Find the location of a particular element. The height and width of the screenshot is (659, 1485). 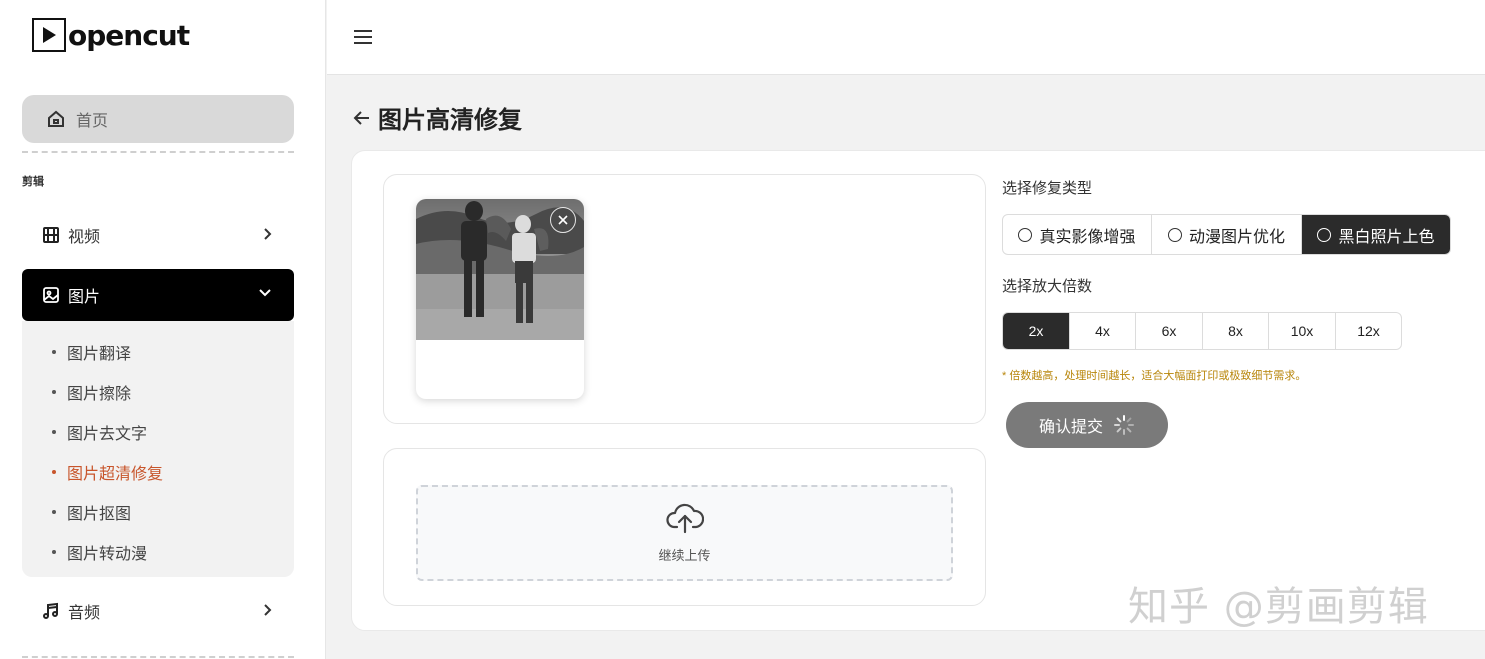

image-icon is located at coordinates (51, 295).